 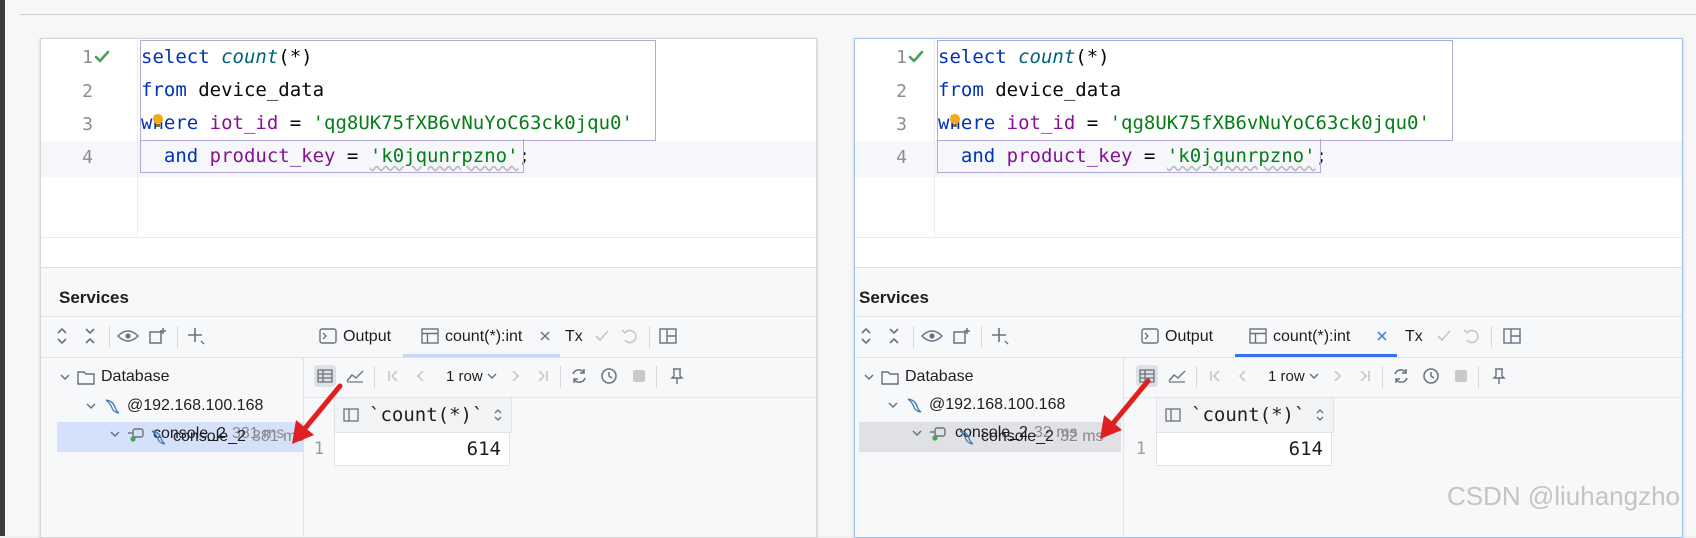 I want to click on table-icon, so click(x=1258, y=336).